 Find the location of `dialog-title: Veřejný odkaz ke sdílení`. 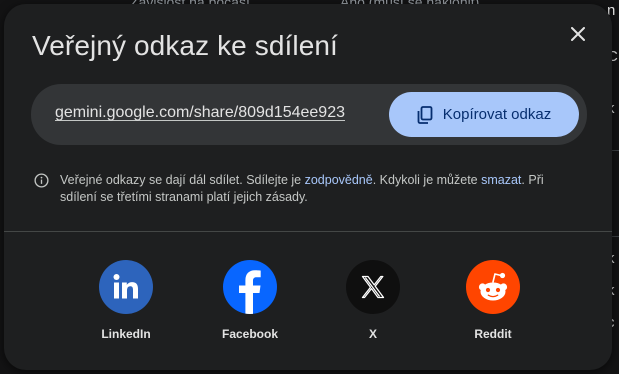

dialog-title: Veřejný odkaz ke sdílení is located at coordinates (185, 45).